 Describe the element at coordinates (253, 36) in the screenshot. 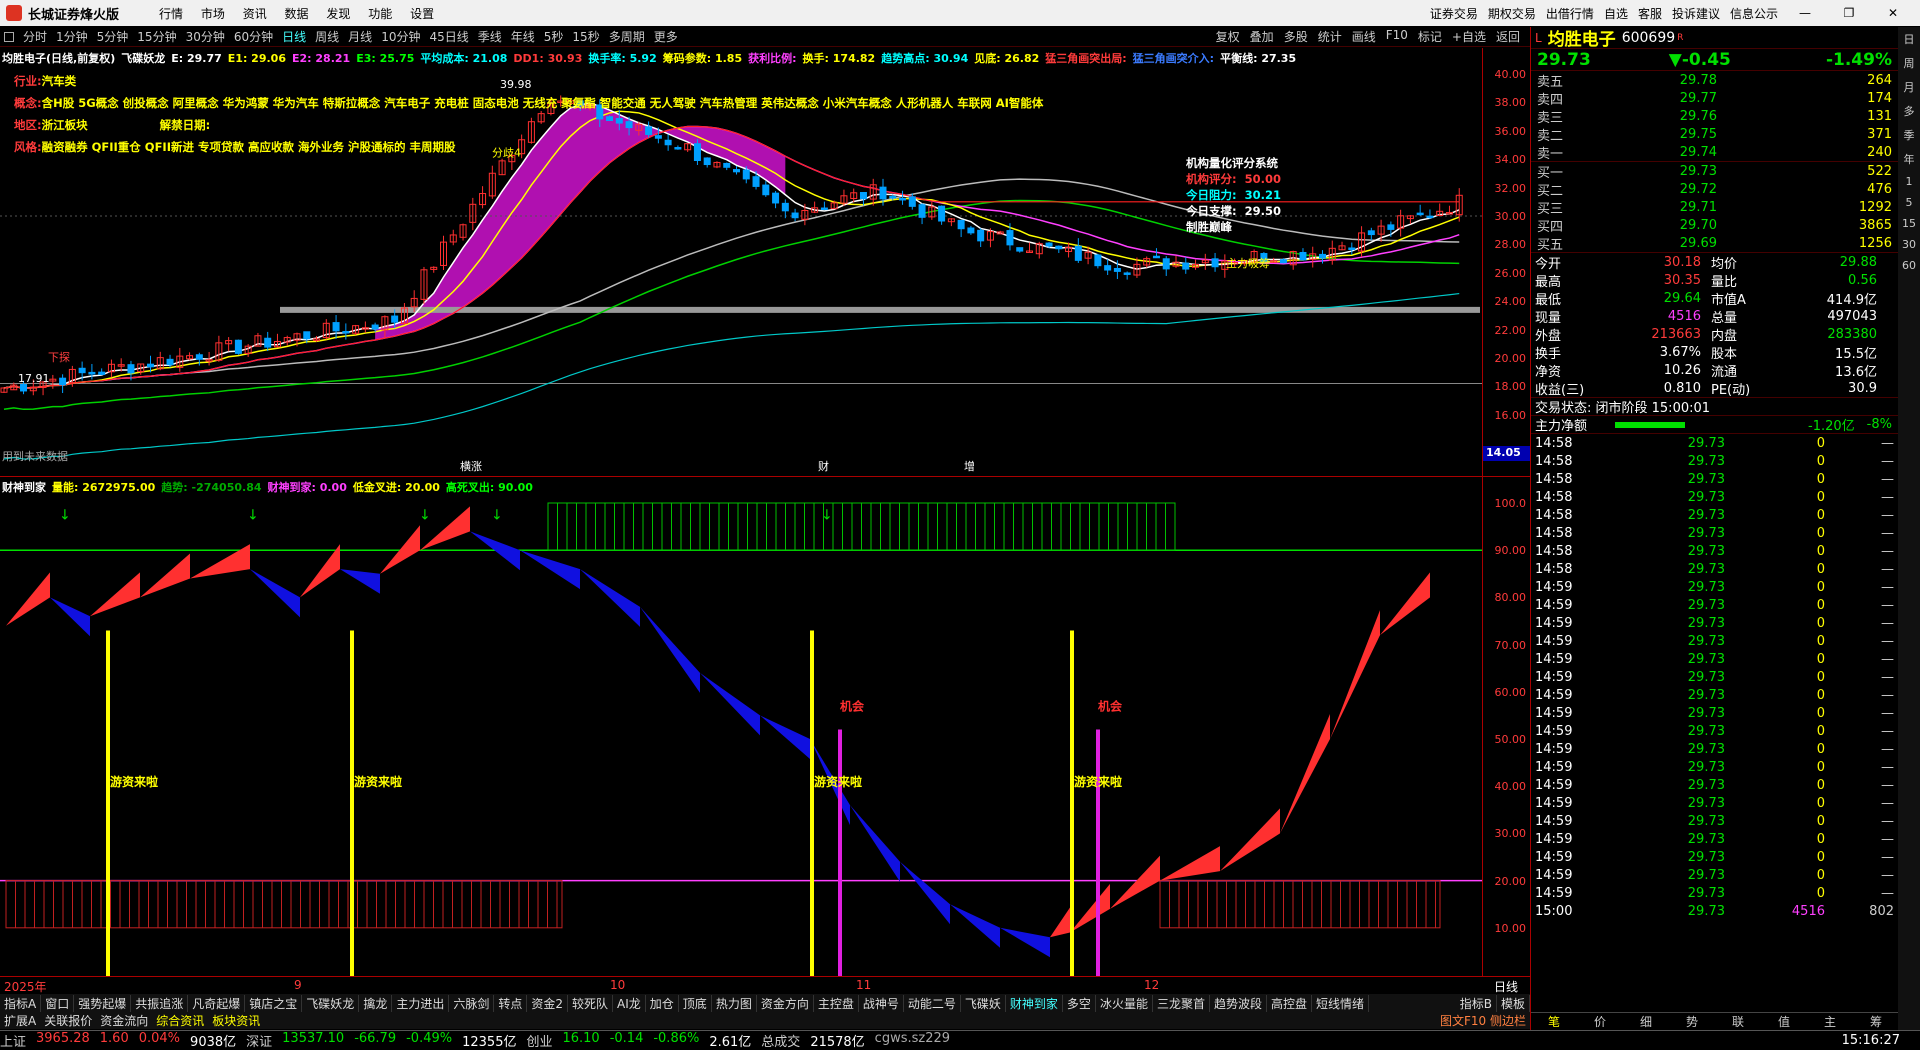

I see `period-tab: 60分钟` at that location.